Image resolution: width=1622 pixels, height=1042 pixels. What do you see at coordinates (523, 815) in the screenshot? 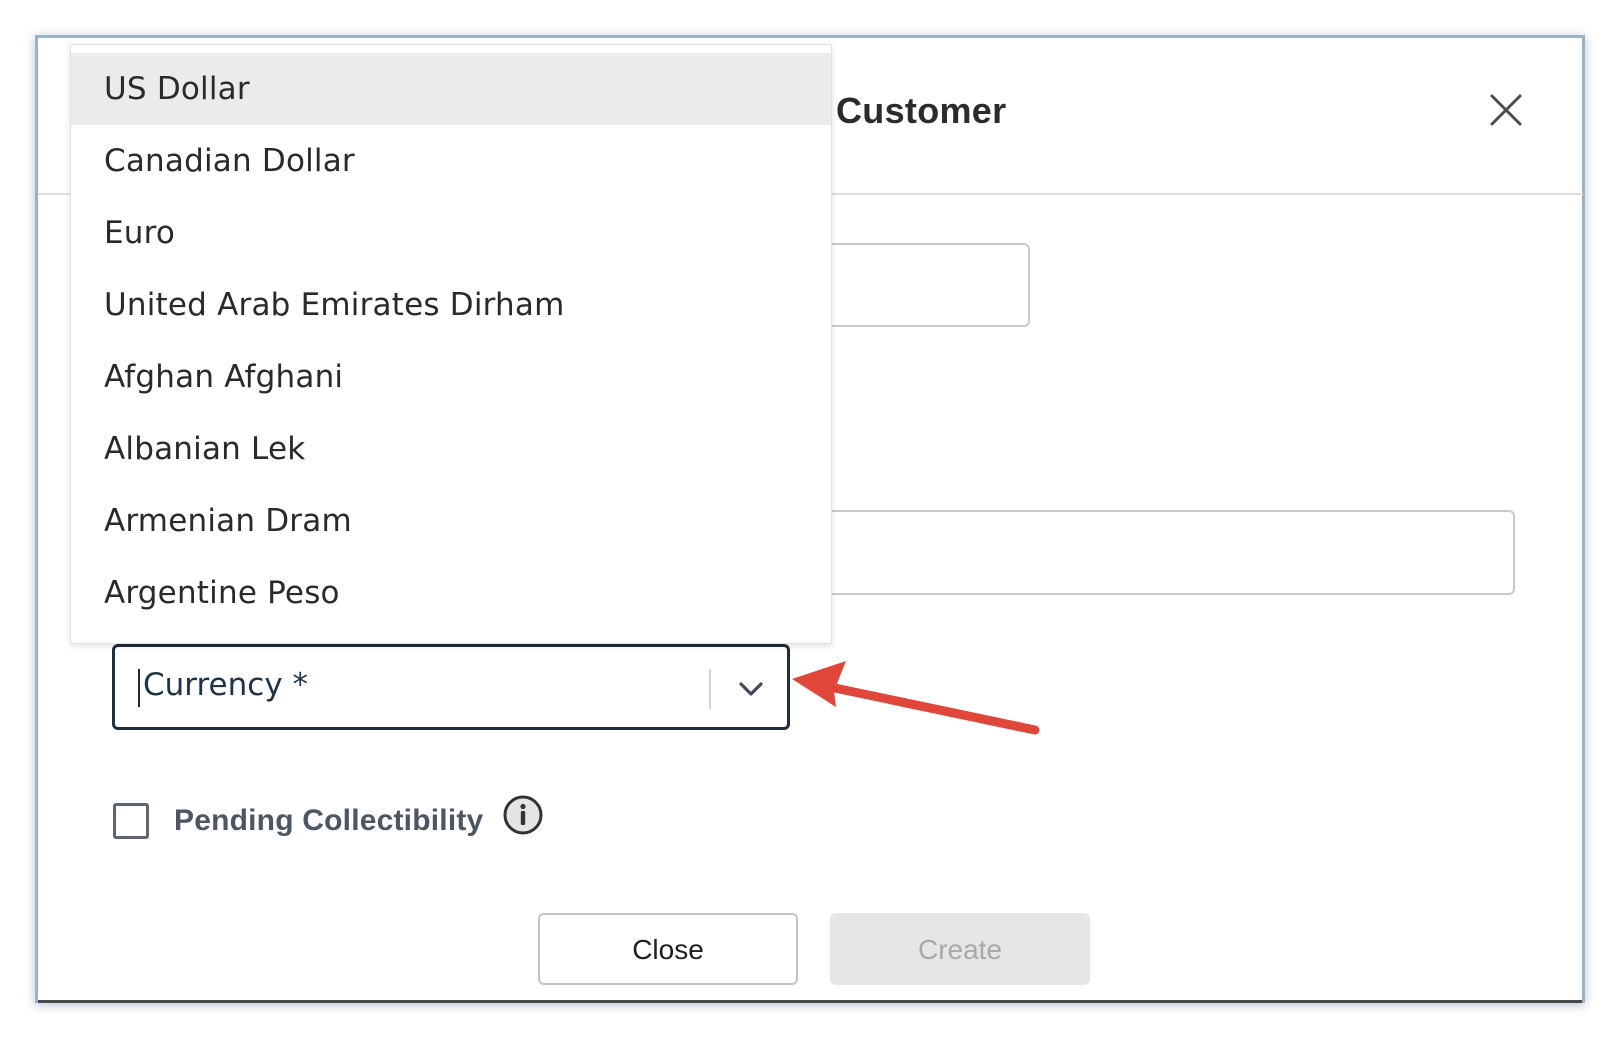
I see `info-icon` at bounding box center [523, 815].